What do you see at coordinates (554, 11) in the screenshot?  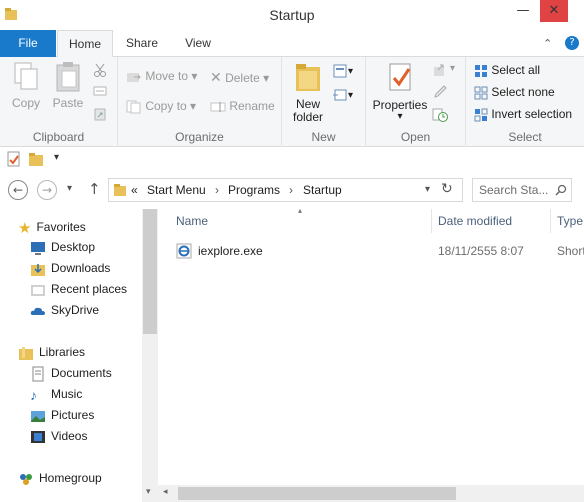 I see `close-button: ✕` at bounding box center [554, 11].